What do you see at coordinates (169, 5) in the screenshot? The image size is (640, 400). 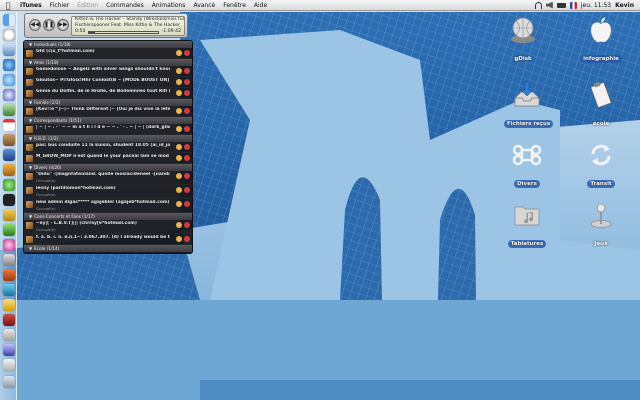 I see `menu-animations: Animations` at bounding box center [169, 5].